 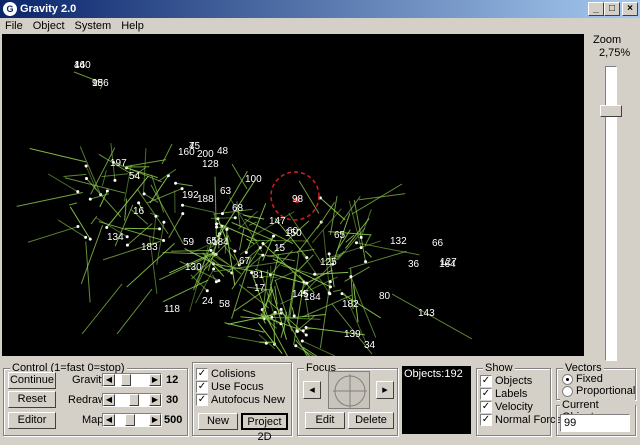 I want to click on body-label: 145, so click(x=300, y=294).